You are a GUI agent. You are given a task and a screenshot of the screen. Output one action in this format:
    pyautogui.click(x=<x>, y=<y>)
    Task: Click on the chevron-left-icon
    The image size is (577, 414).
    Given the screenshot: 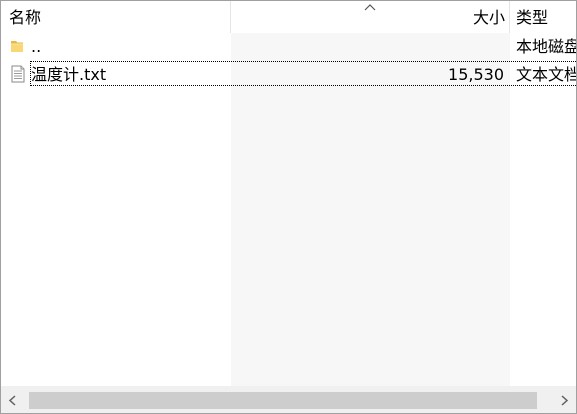 What is the action you would take?
    pyautogui.click(x=12, y=400)
    